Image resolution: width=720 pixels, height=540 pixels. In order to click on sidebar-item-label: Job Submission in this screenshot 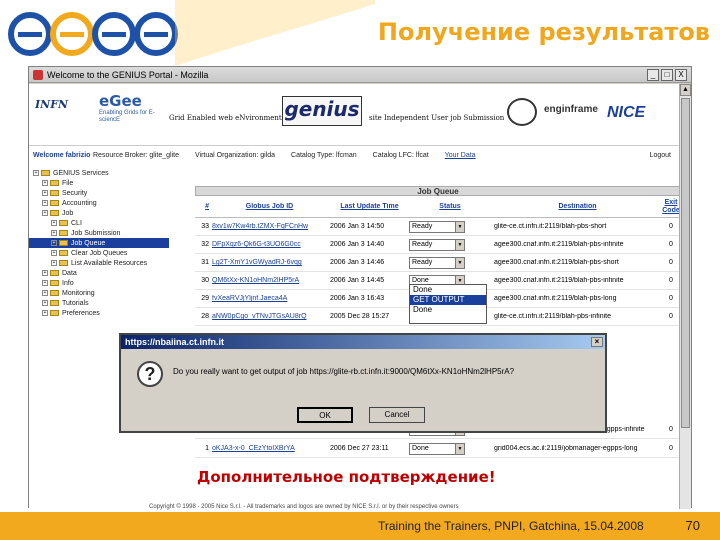, I will do `click(96, 233)`.